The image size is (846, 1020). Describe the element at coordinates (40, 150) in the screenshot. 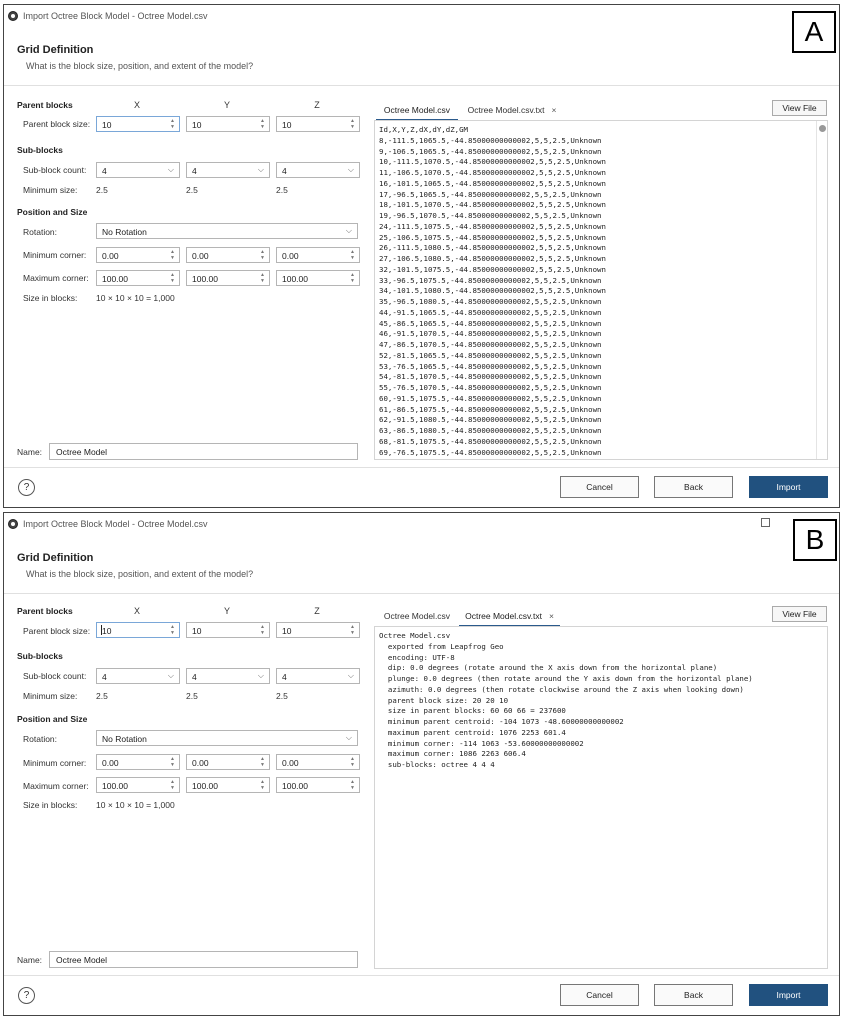

I see `section-sub-blocks: Sub-blocks` at that location.